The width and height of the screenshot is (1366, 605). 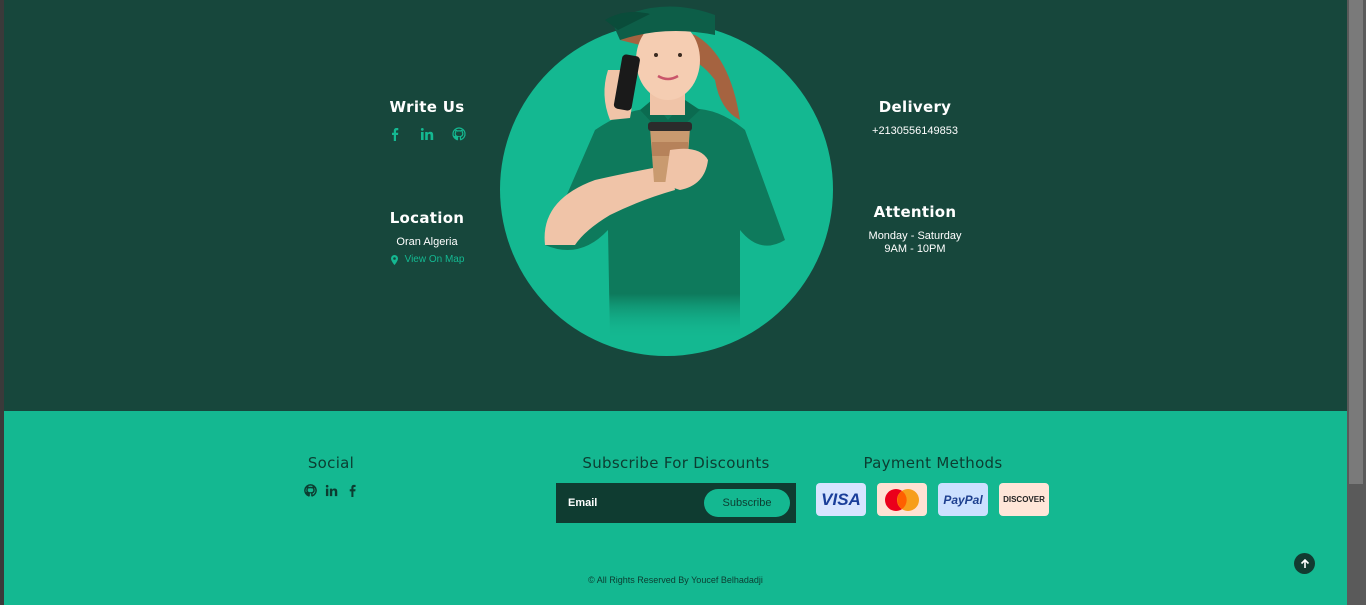 I want to click on email-input, so click(x=628, y=503).